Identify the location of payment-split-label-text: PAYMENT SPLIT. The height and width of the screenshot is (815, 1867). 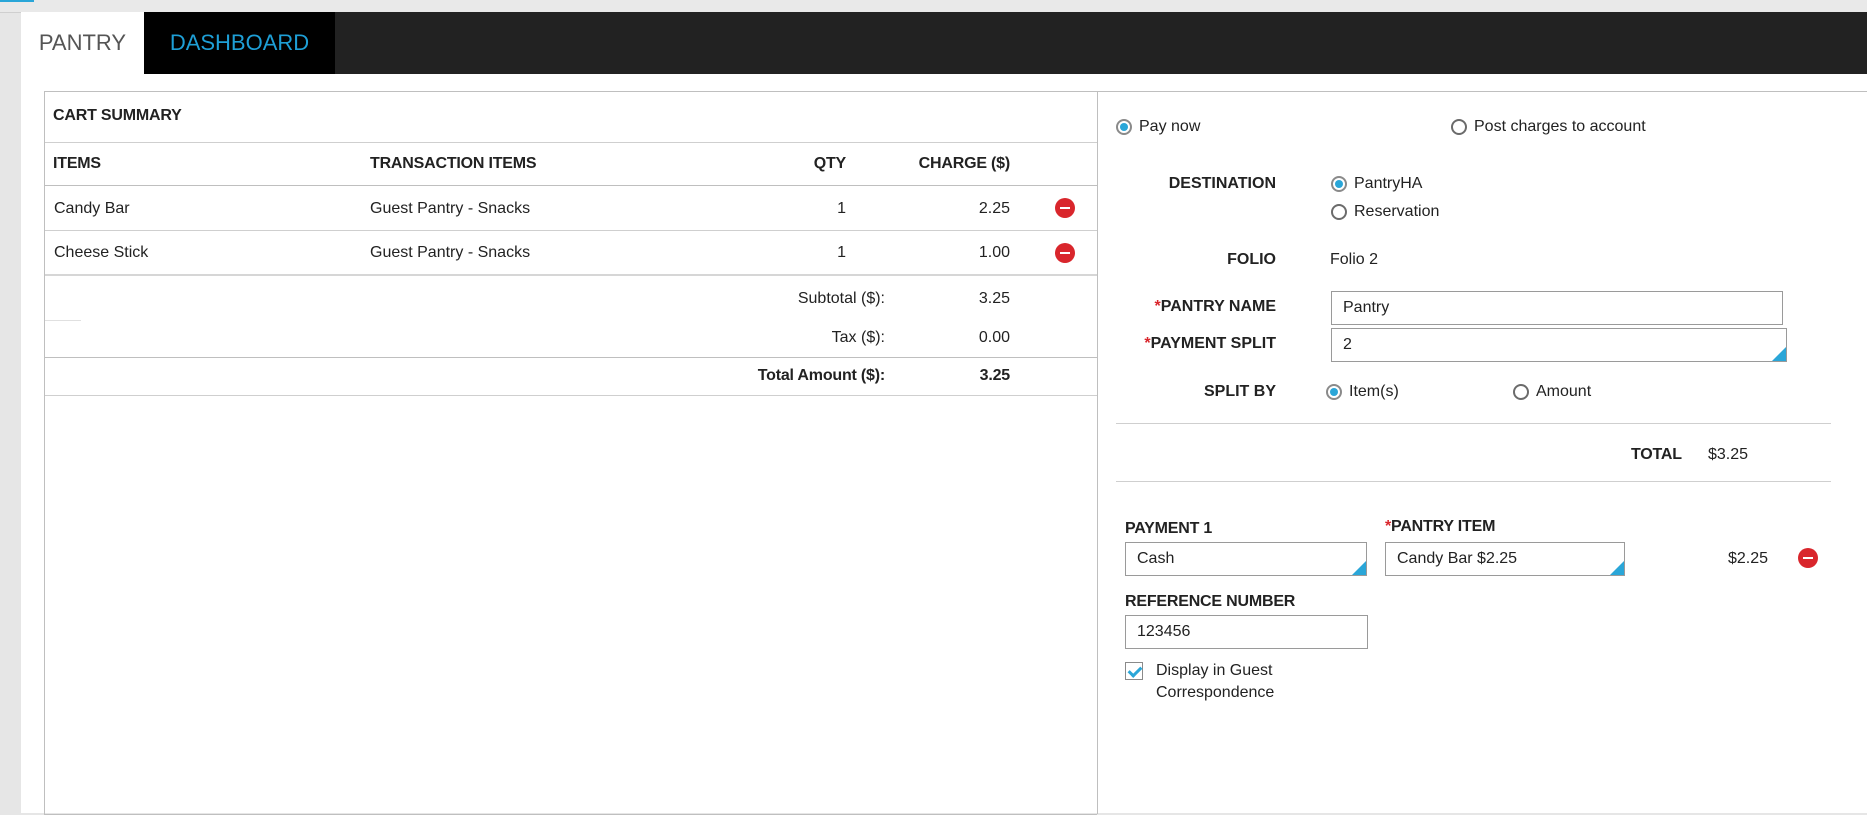
(1213, 343).